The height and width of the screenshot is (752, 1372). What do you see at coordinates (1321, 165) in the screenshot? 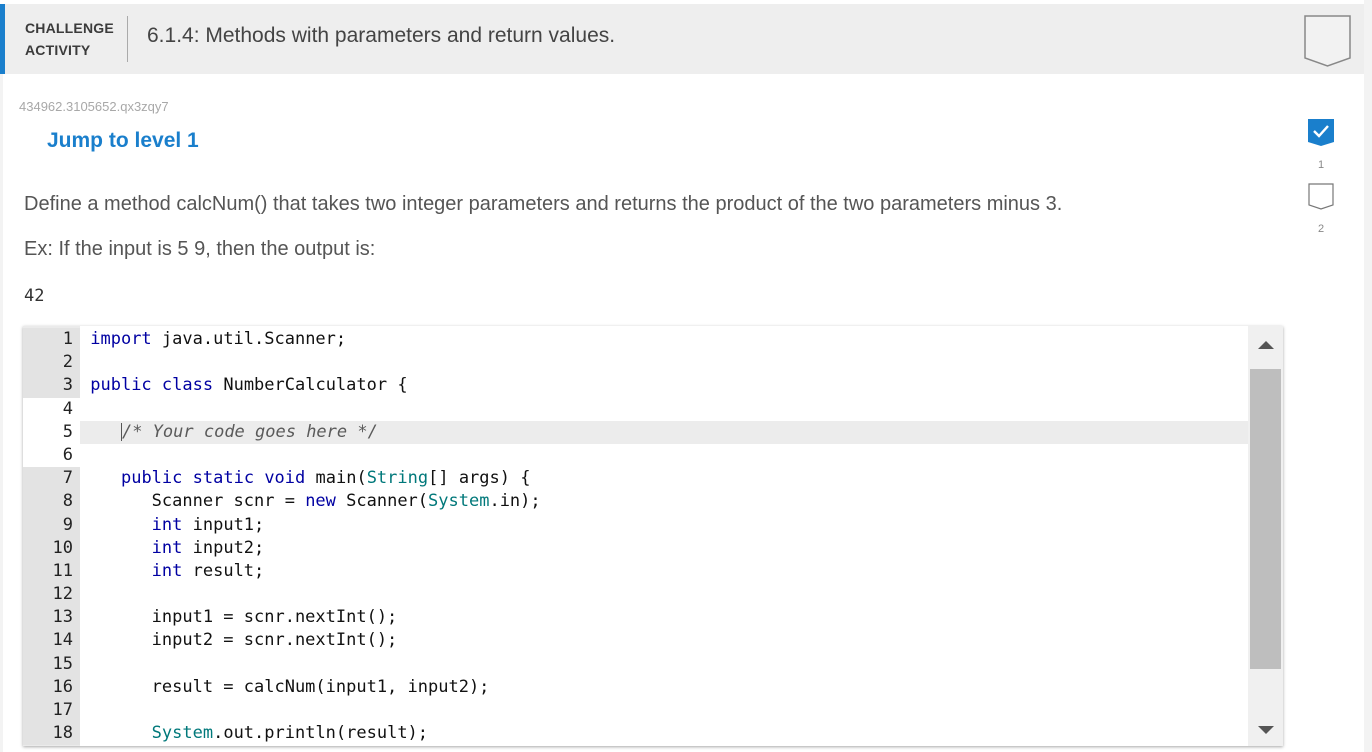
I see `level-1-number: 1` at bounding box center [1321, 165].